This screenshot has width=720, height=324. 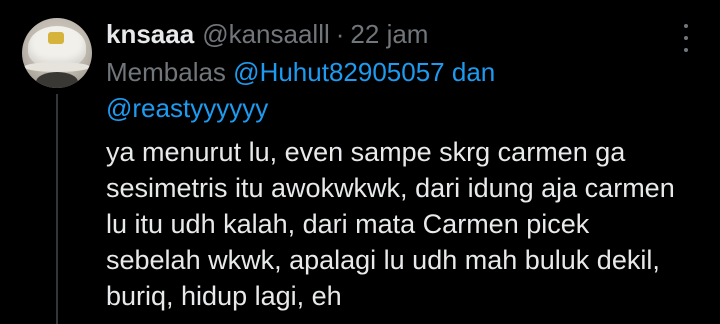 What do you see at coordinates (57, 209) in the screenshot?
I see `thread-connector-line` at bounding box center [57, 209].